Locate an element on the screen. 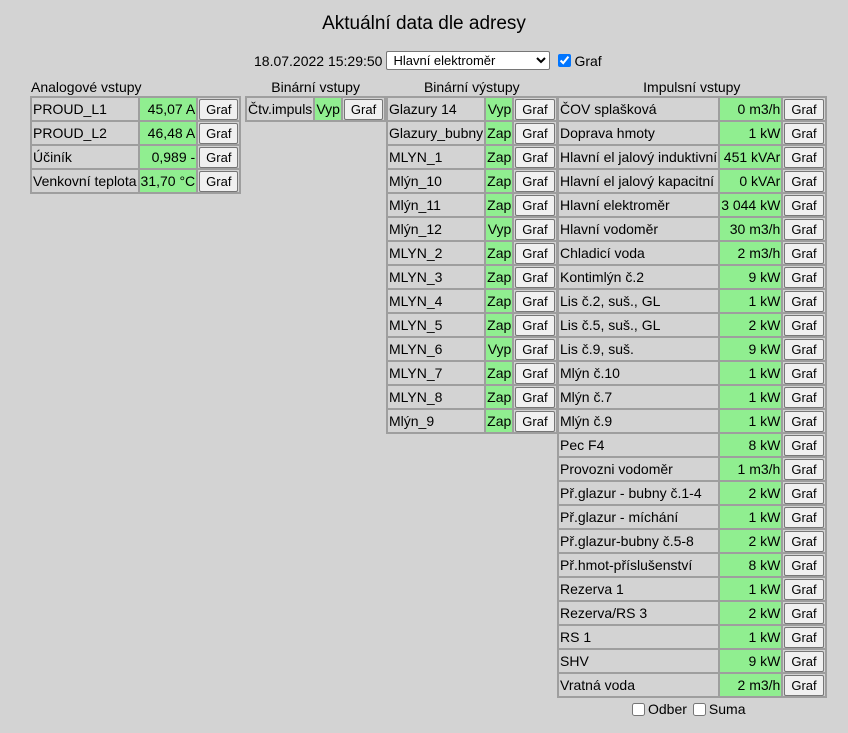  input-value: Vyp is located at coordinates (328, 109).